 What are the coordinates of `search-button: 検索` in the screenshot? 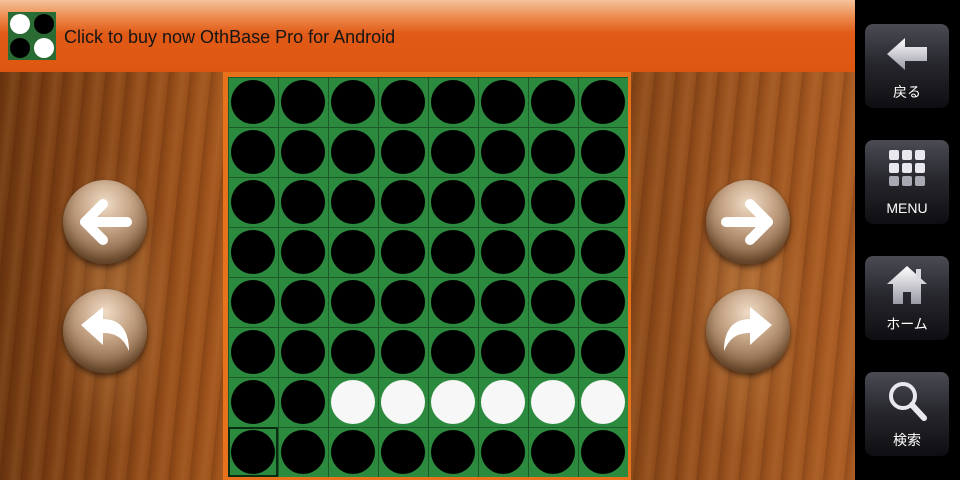 It's located at (907, 414).